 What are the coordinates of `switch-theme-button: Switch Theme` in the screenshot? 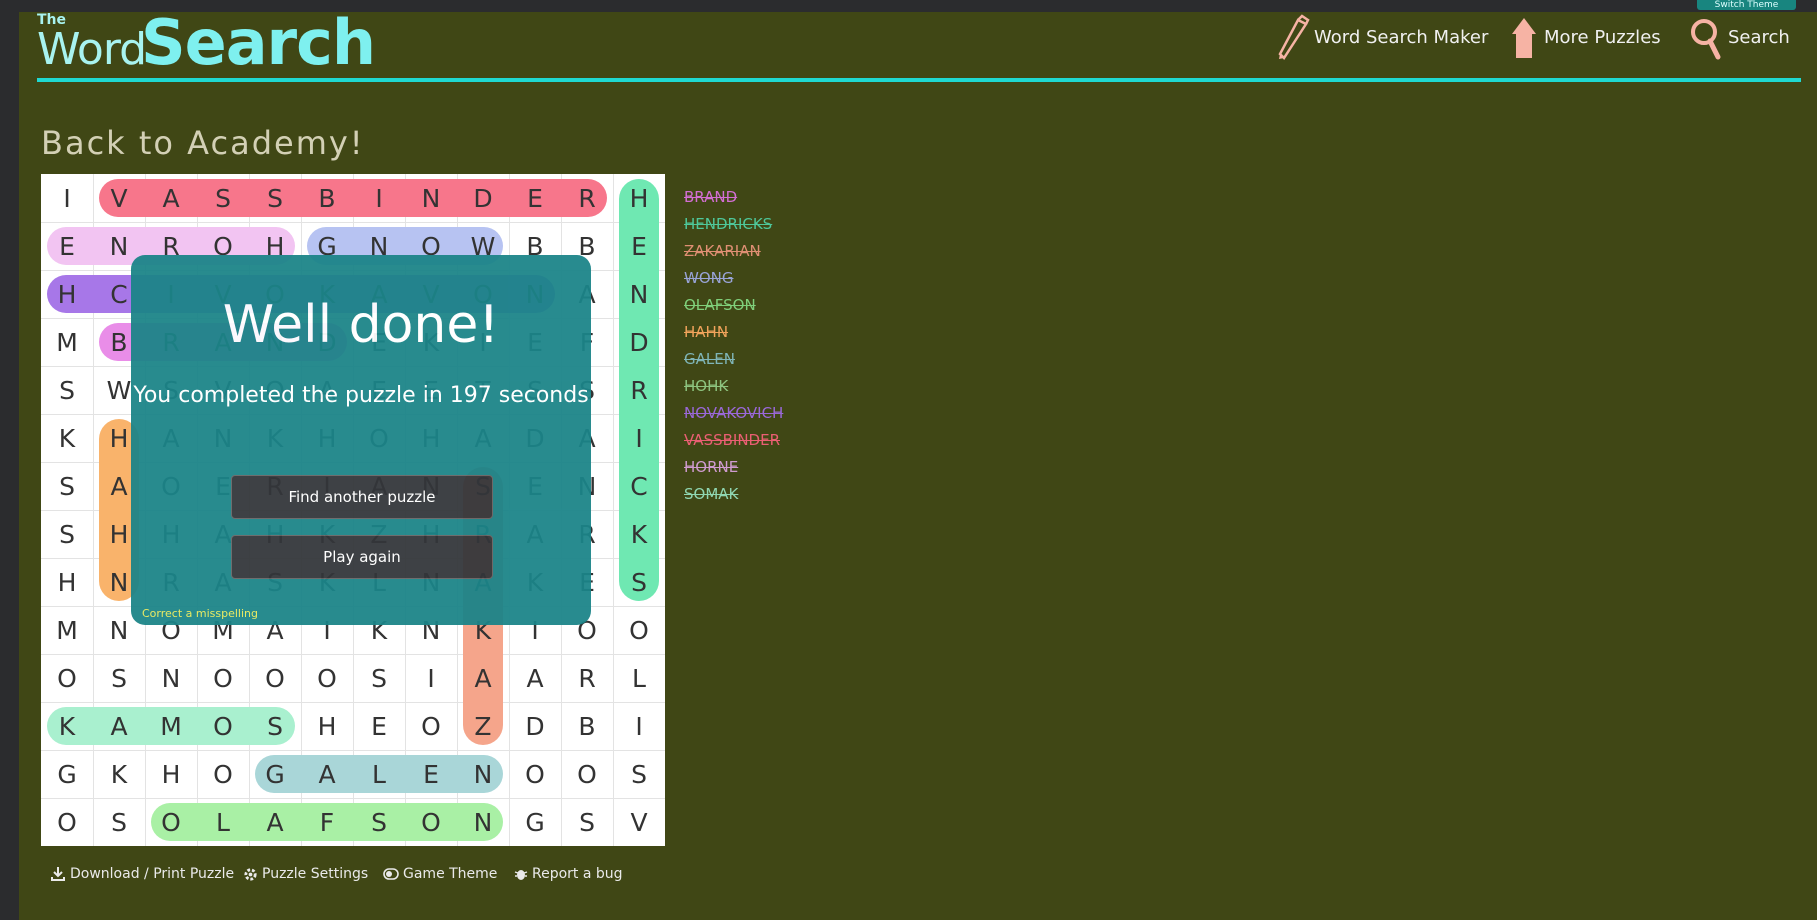 It's located at (1746, 5).